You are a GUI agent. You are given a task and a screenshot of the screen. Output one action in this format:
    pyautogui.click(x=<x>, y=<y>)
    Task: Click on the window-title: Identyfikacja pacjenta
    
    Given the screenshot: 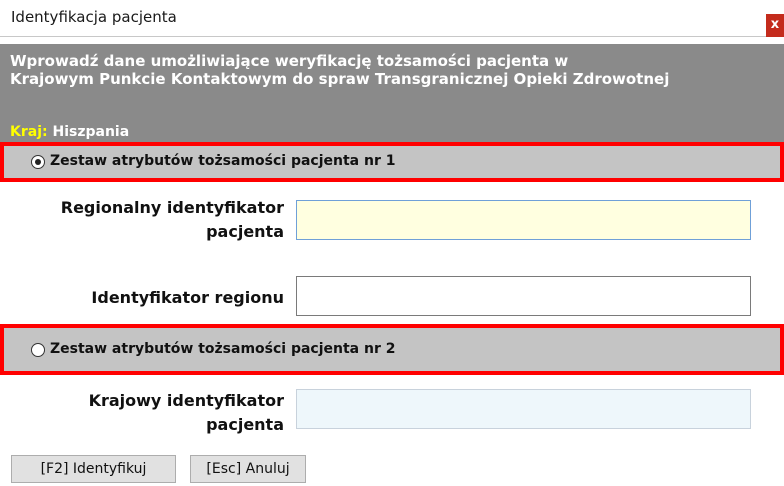 What is the action you would take?
    pyautogui.click(x=94, y=17)
    